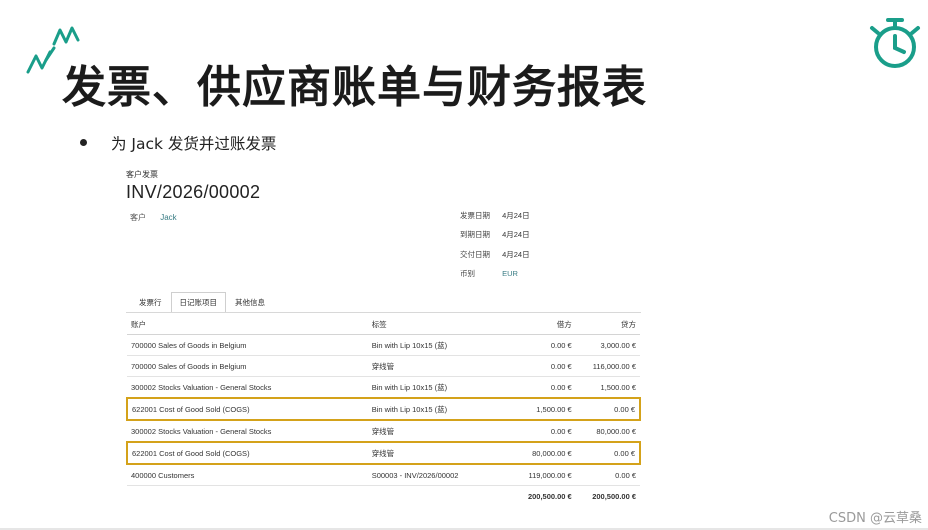 This screenshot has height=530, width=928. What do you see at coordinates (614, 496) in the screenshot?
I see `total-credit: 200,500.00 €` at bounding box center [614, 496].